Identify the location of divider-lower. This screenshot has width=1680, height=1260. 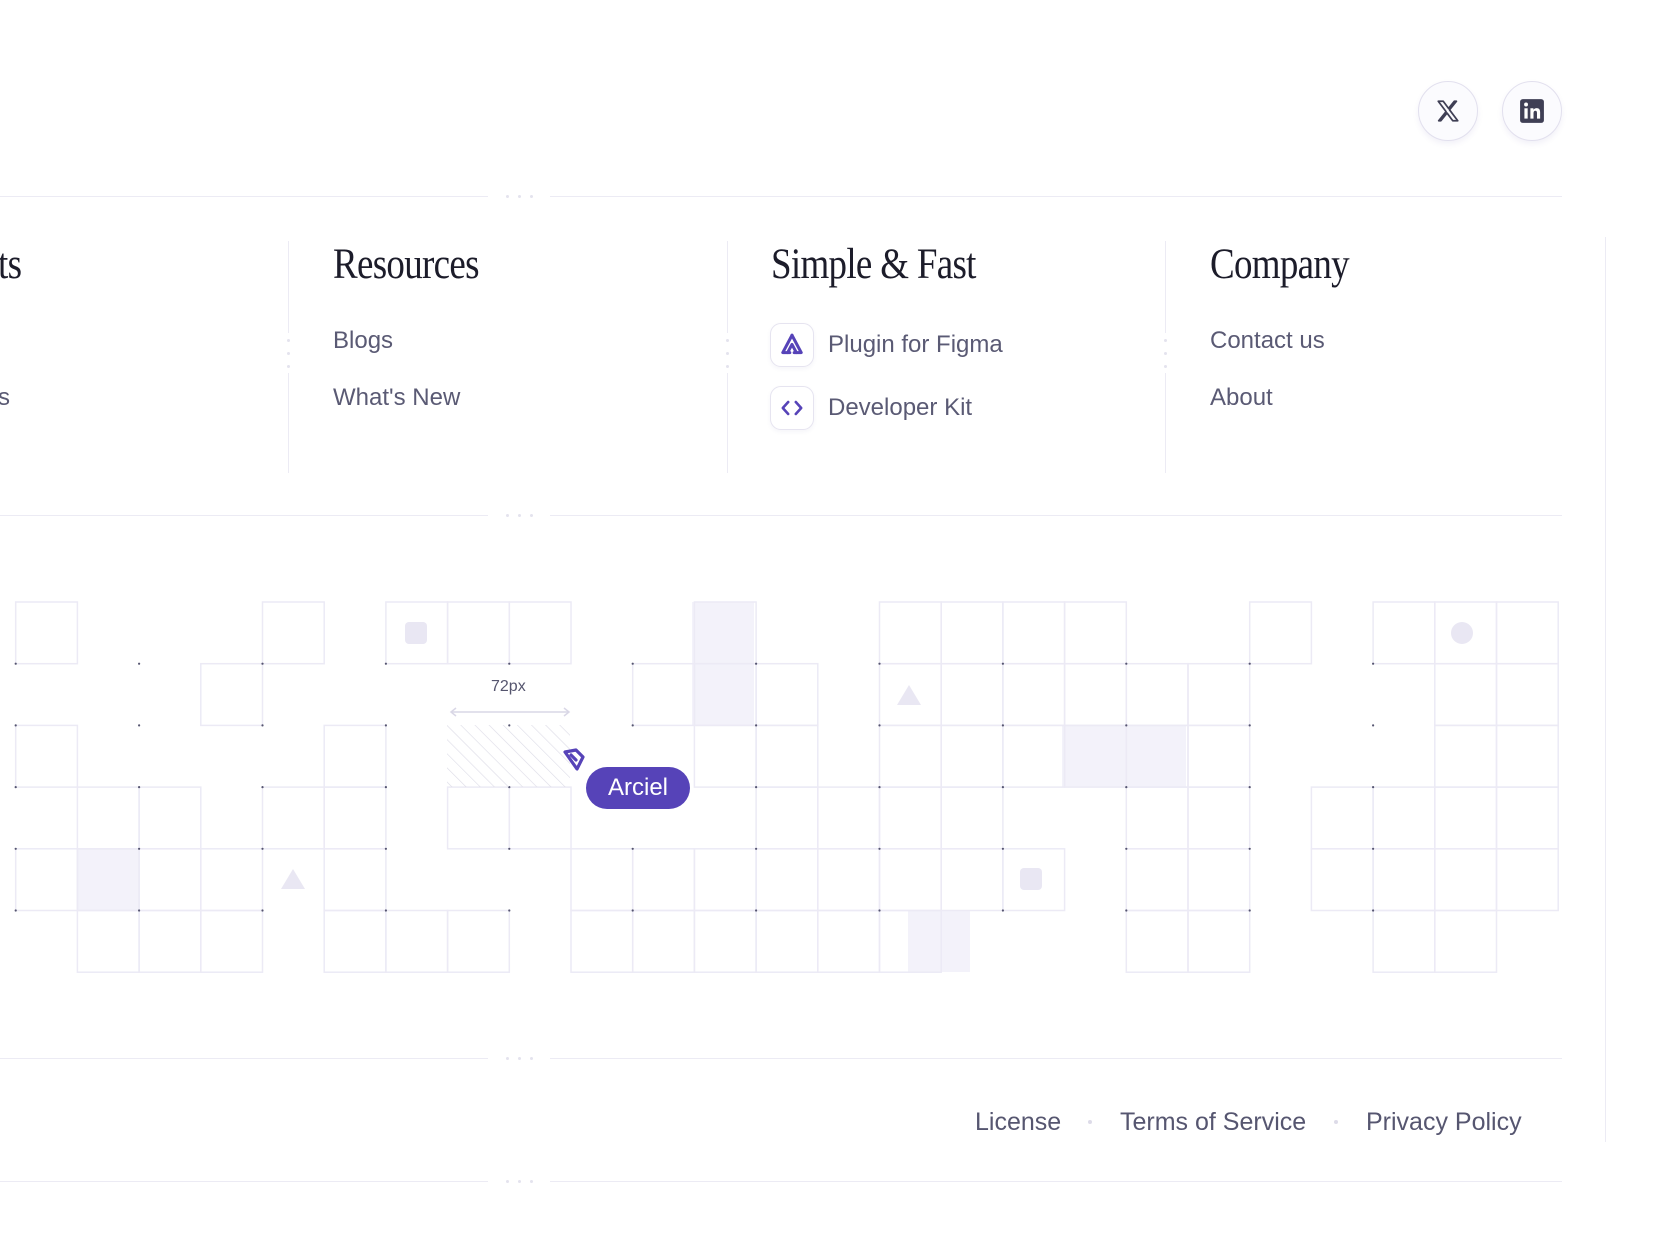
(781, 1058).